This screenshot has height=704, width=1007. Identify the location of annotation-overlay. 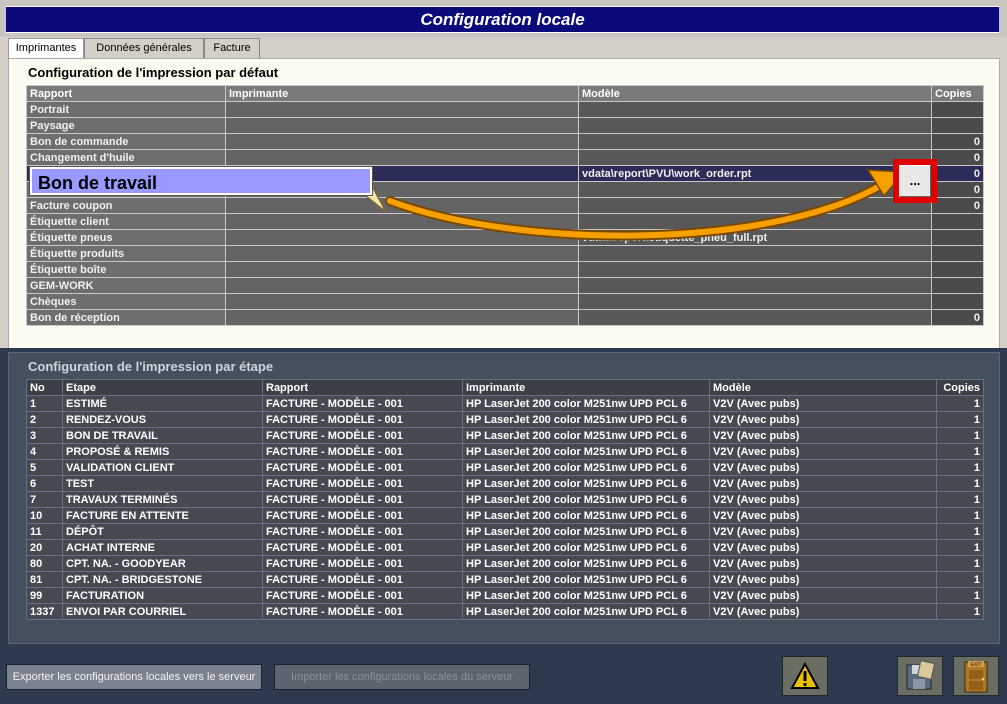
(625, 205).